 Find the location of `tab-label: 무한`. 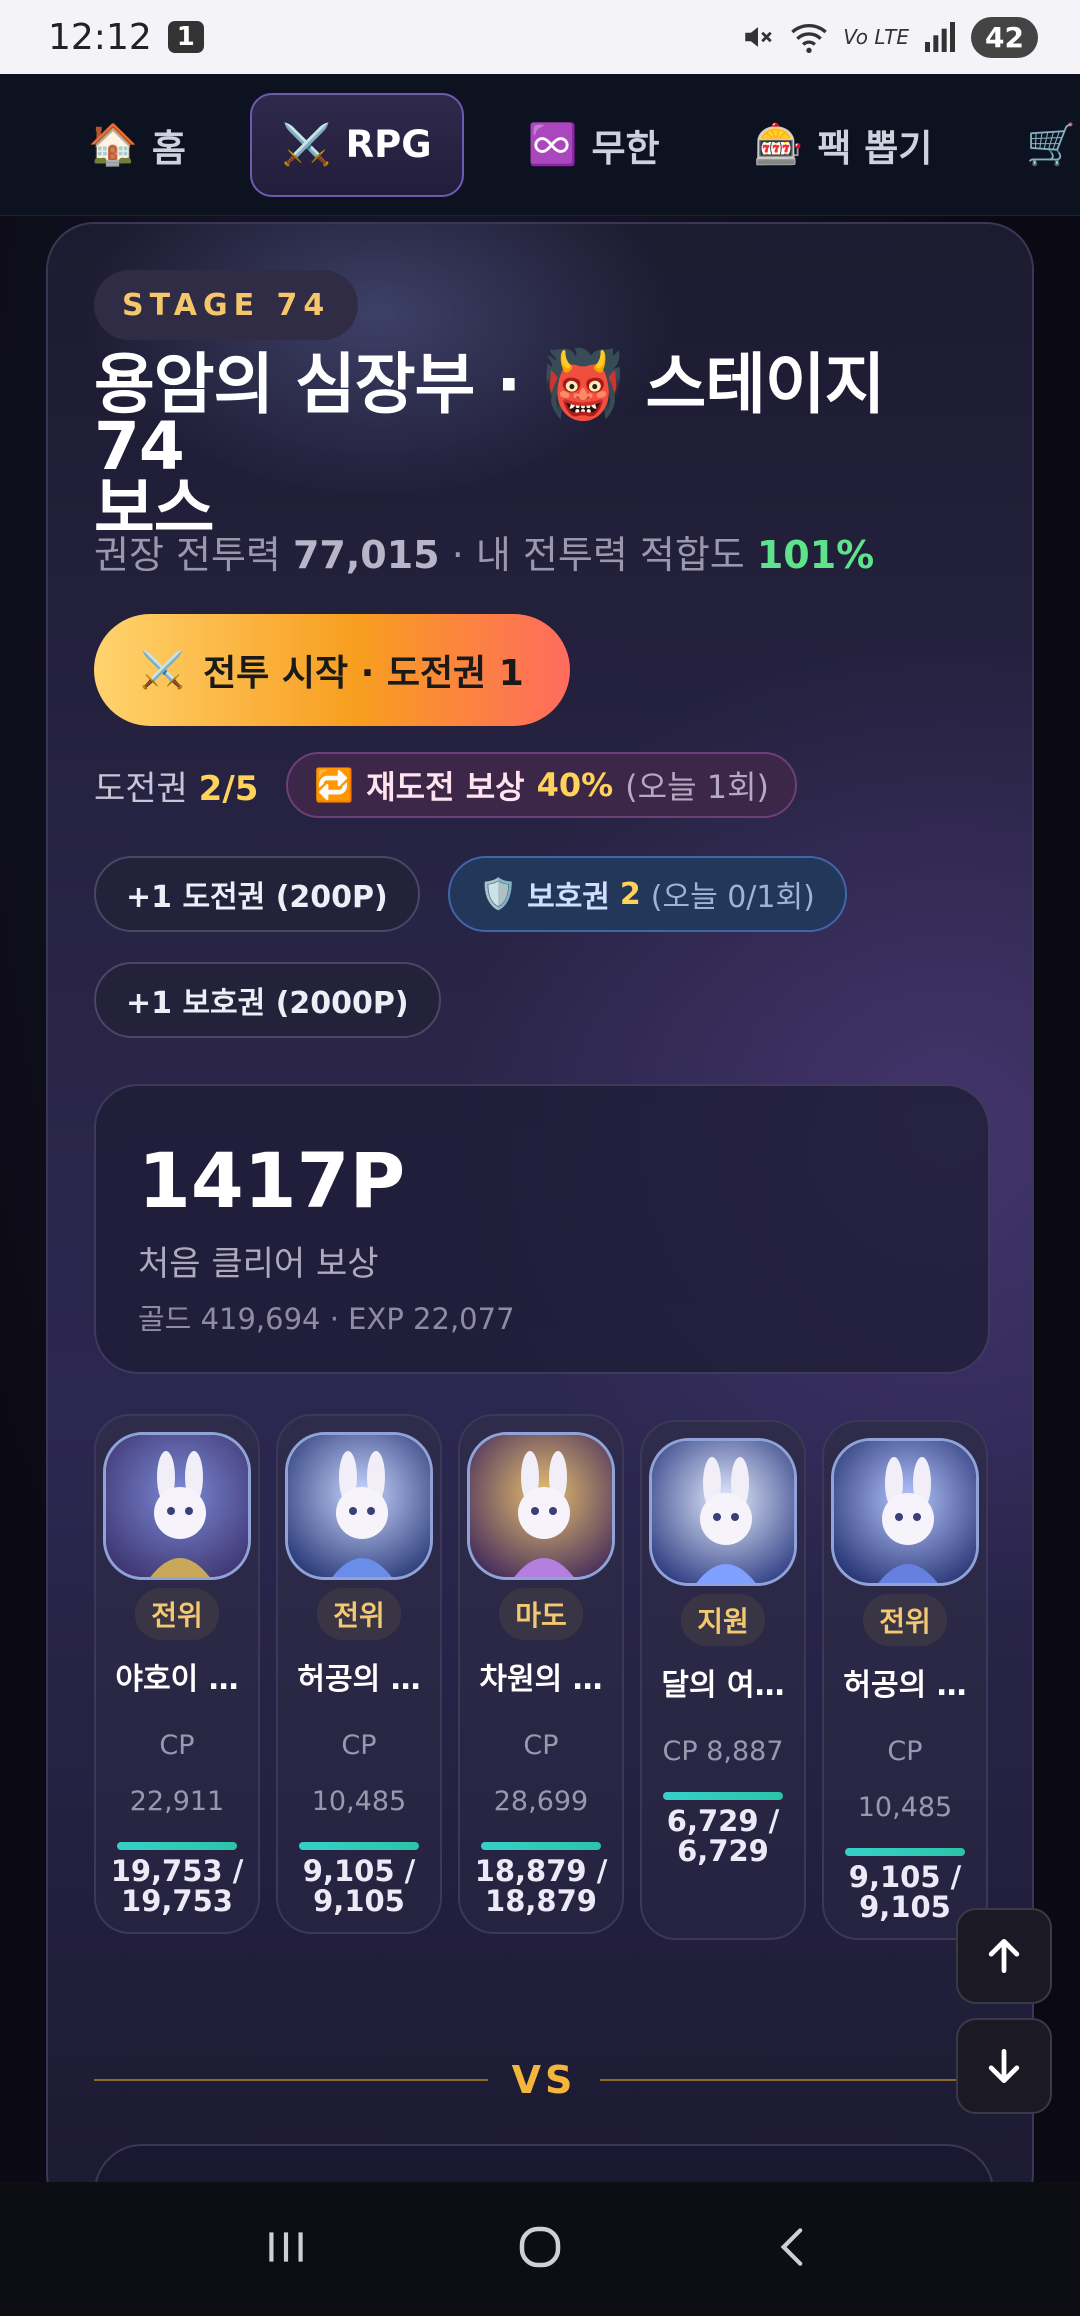

tab-label: 무한 is located at coordinates (625, 148).